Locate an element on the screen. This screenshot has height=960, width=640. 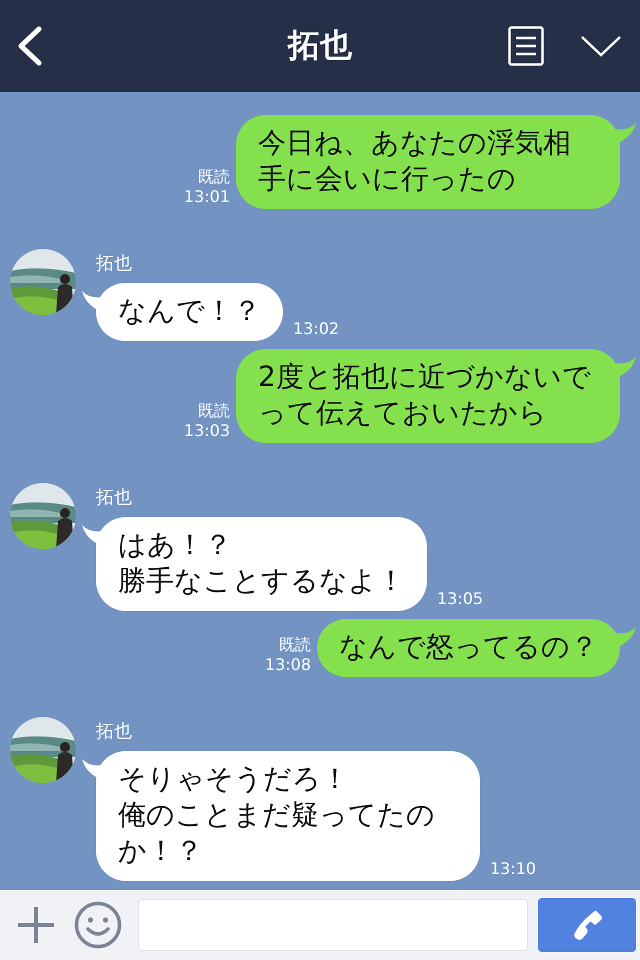
message-time: 13:08 is located at coordinates (287, 665).